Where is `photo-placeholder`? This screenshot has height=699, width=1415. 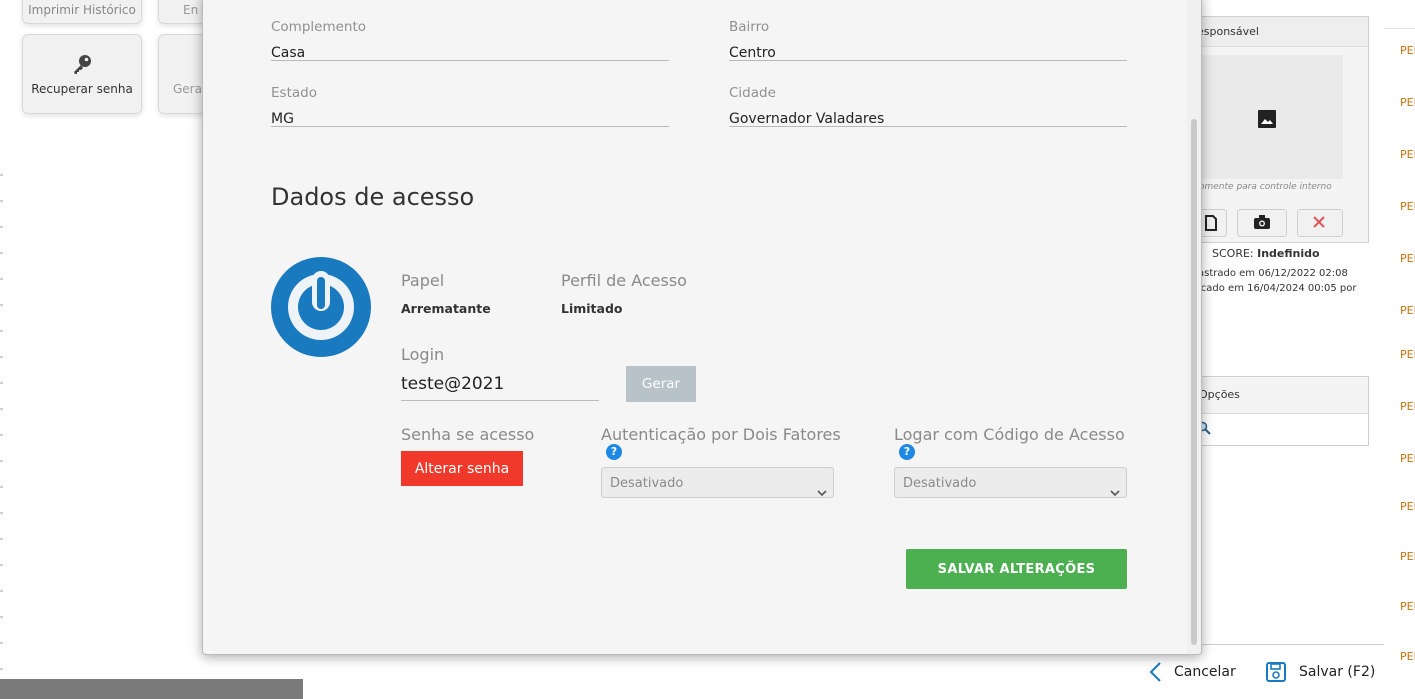 photo-placeholder is located at coordinates (1270, 117).